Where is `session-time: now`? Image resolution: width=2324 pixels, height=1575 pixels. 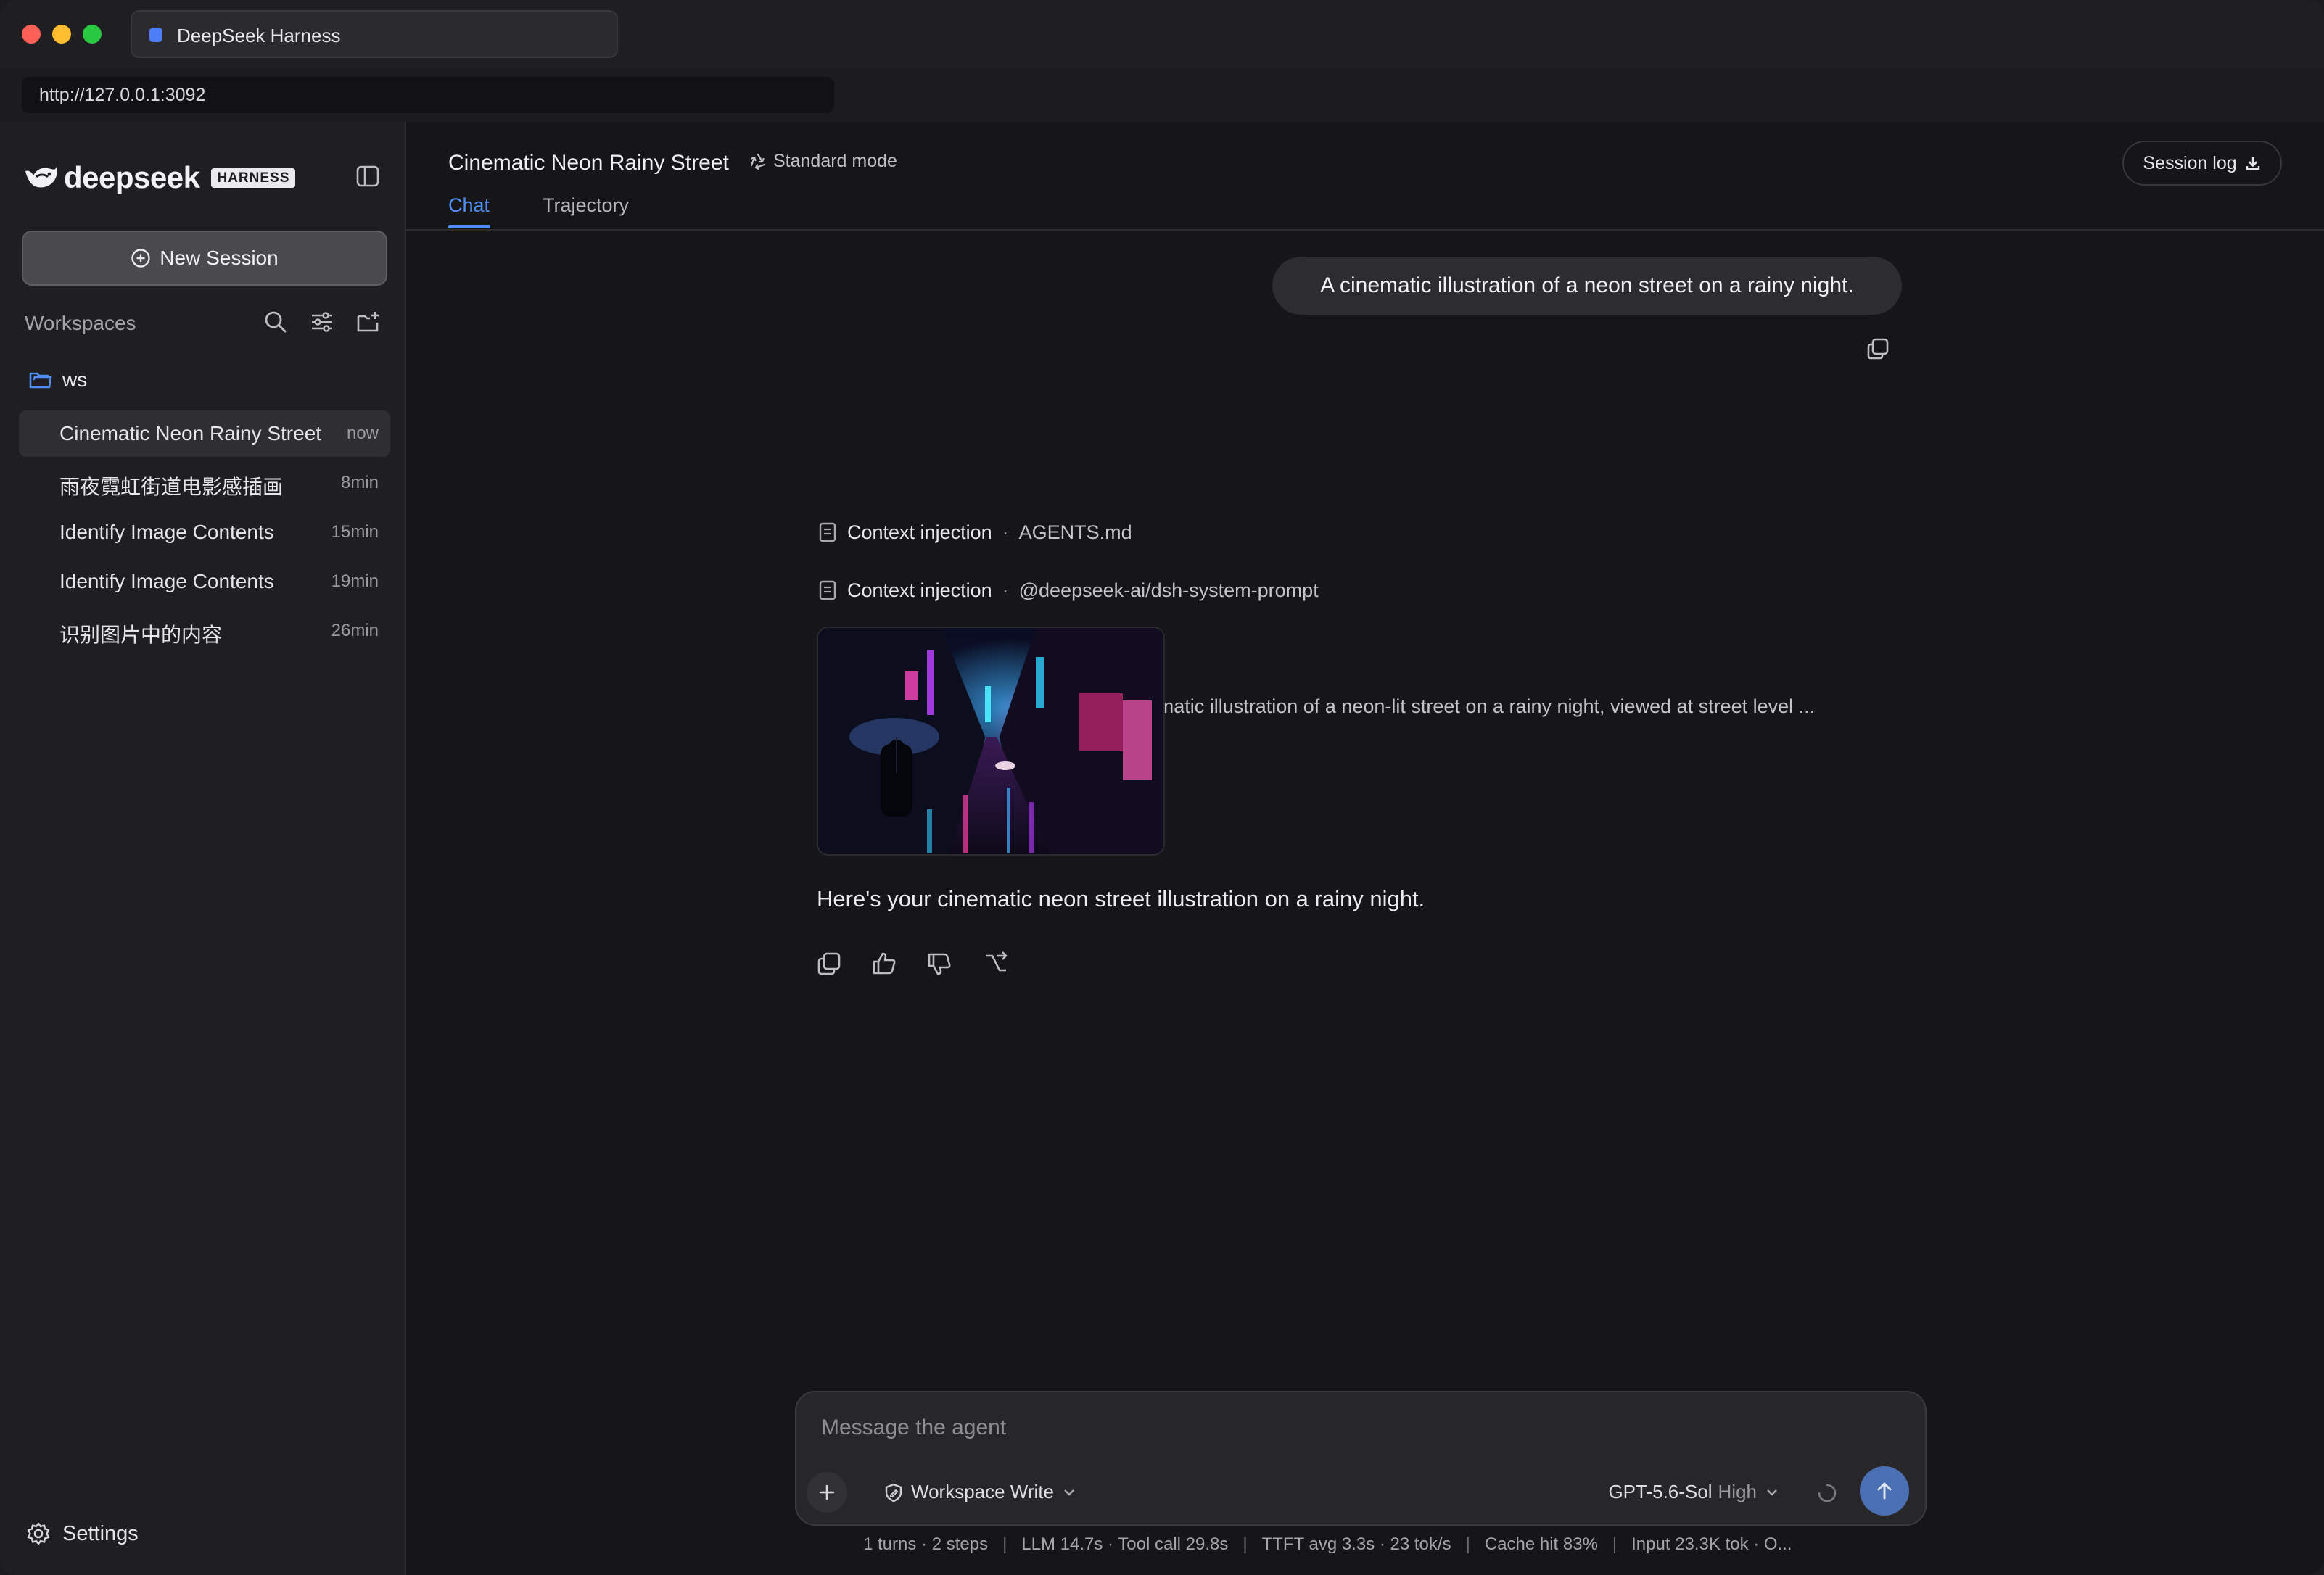 session-time: now is located at coordinates (362, 433).